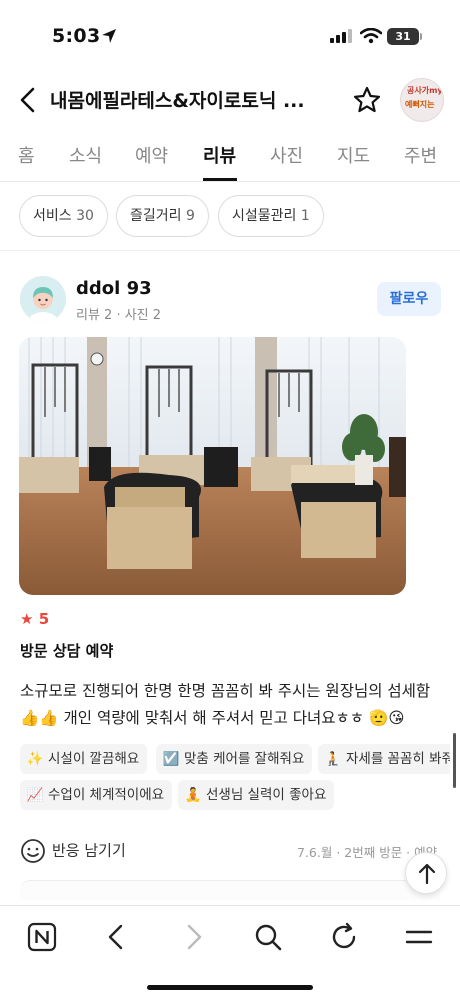 The height and width of the screenshot is (1000, 460). What do you see at coordinates (214, 718) in the screenshot?
I see `review-text-fragment: 개인 역량에 맞춰서 해 주셔서 믿고 다녀요ㅎㅎ` at bounding box center [214, 718].